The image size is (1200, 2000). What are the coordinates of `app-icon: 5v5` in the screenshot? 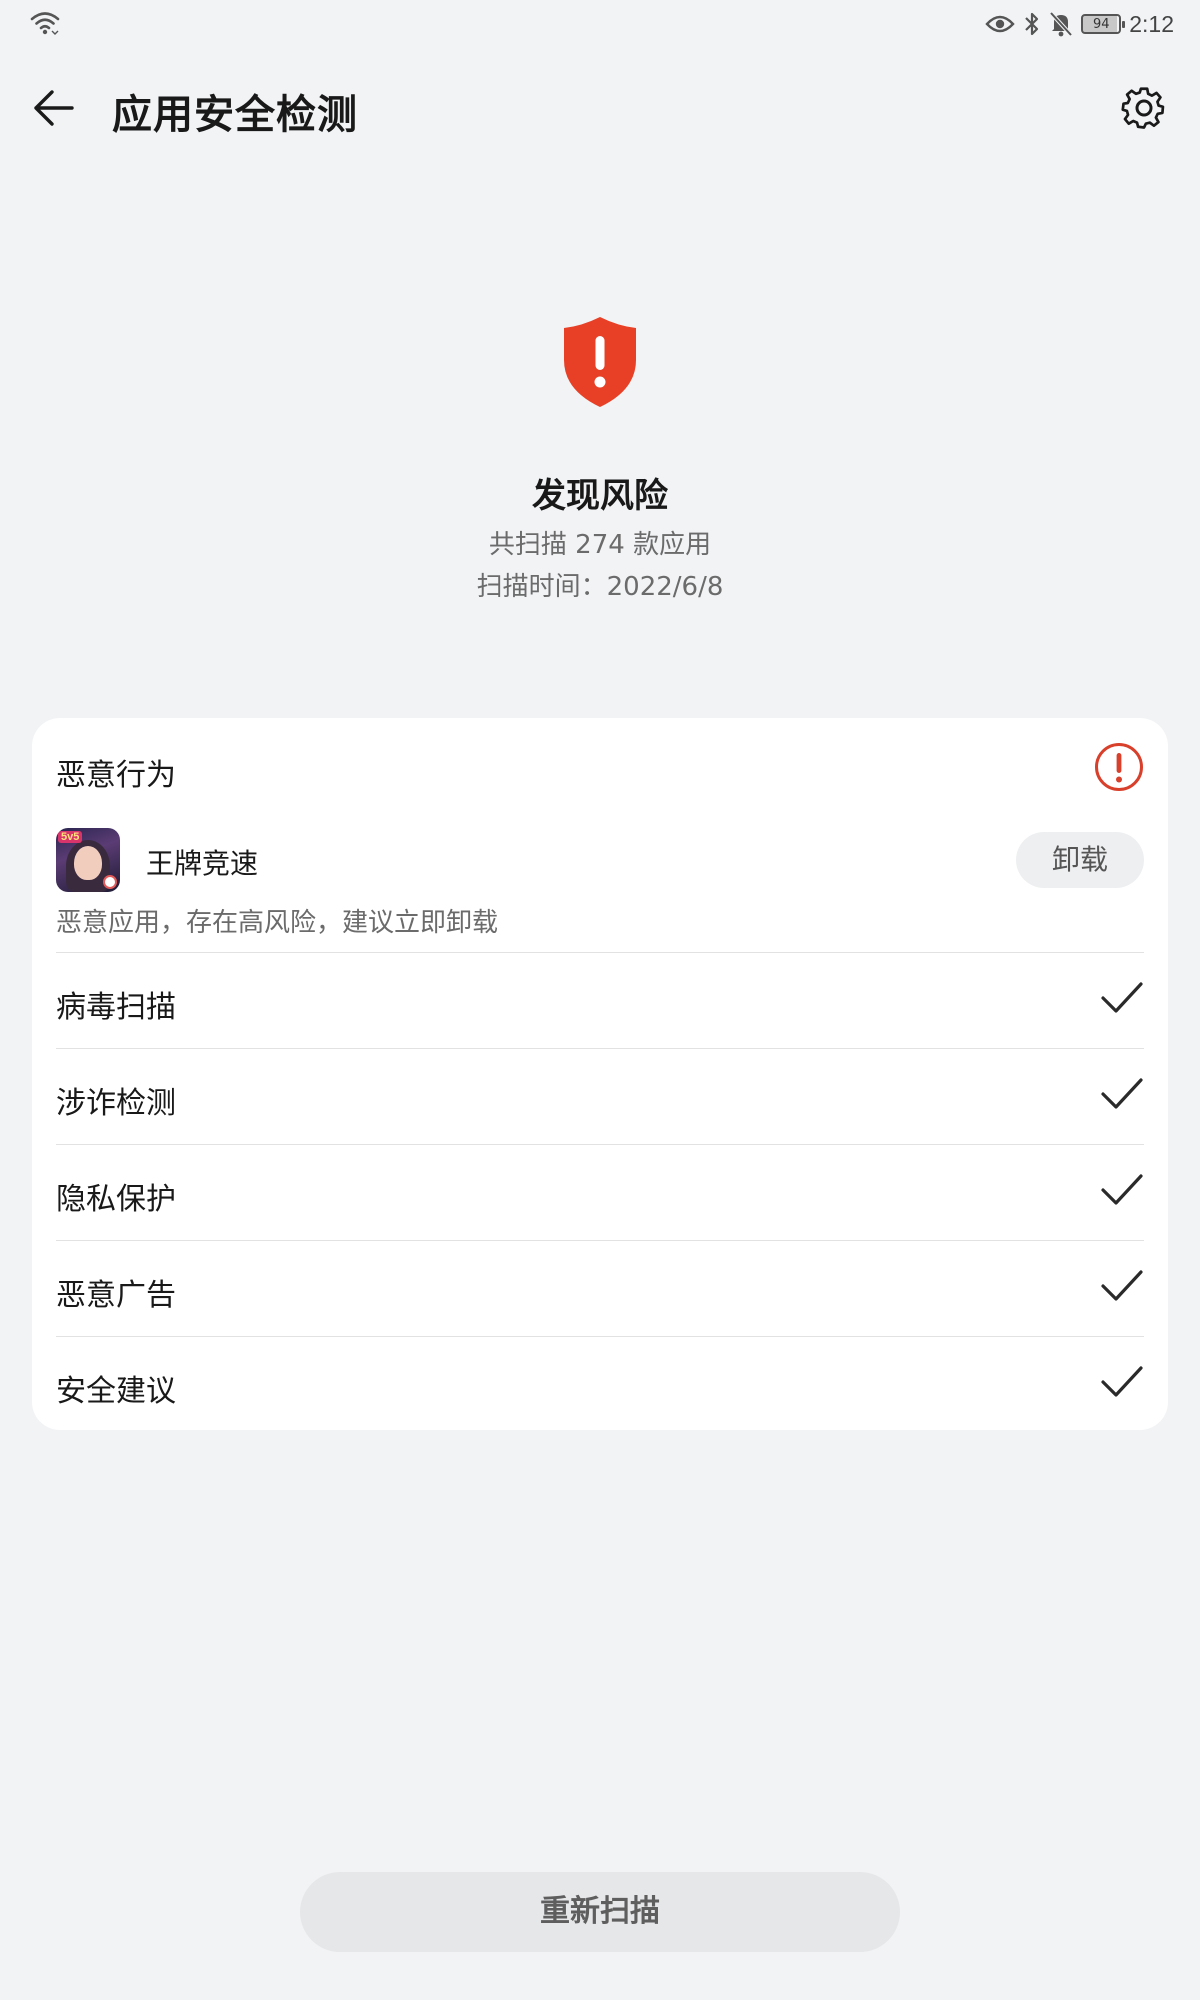 It's located at (88, 860).